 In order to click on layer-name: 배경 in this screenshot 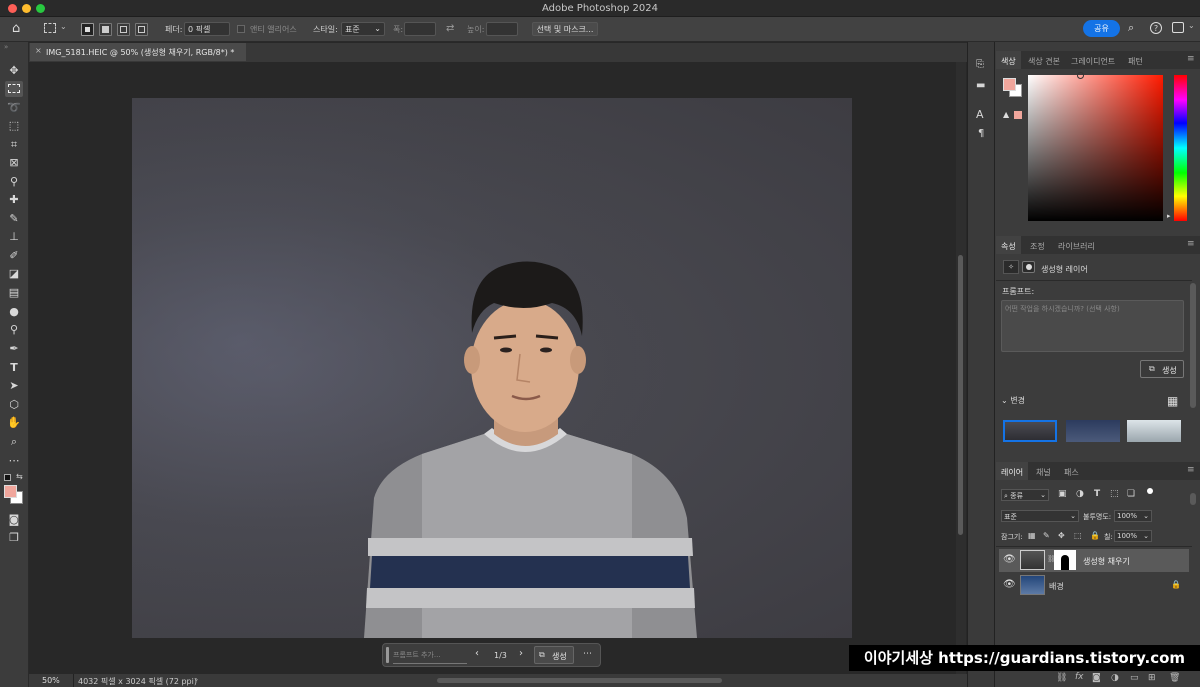, I will do `click(1056, 586)`.